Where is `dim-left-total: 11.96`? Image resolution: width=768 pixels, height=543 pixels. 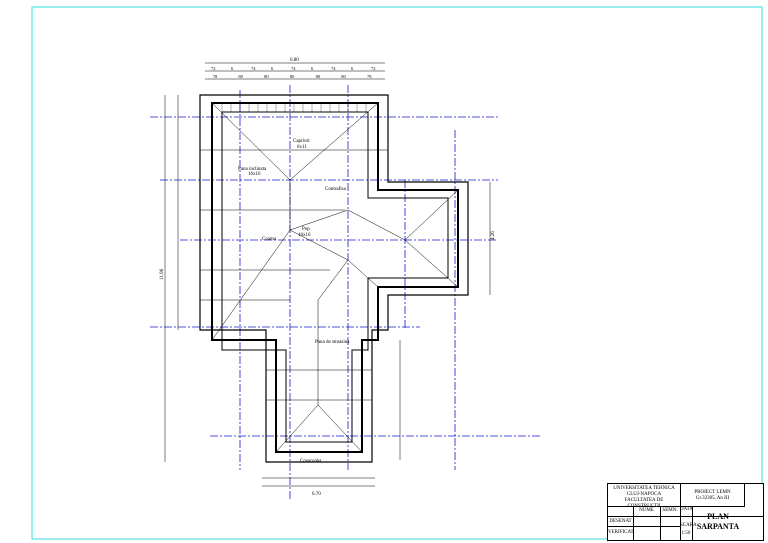 dim-left-total: 11.96 is located at coordinates (162, 274).